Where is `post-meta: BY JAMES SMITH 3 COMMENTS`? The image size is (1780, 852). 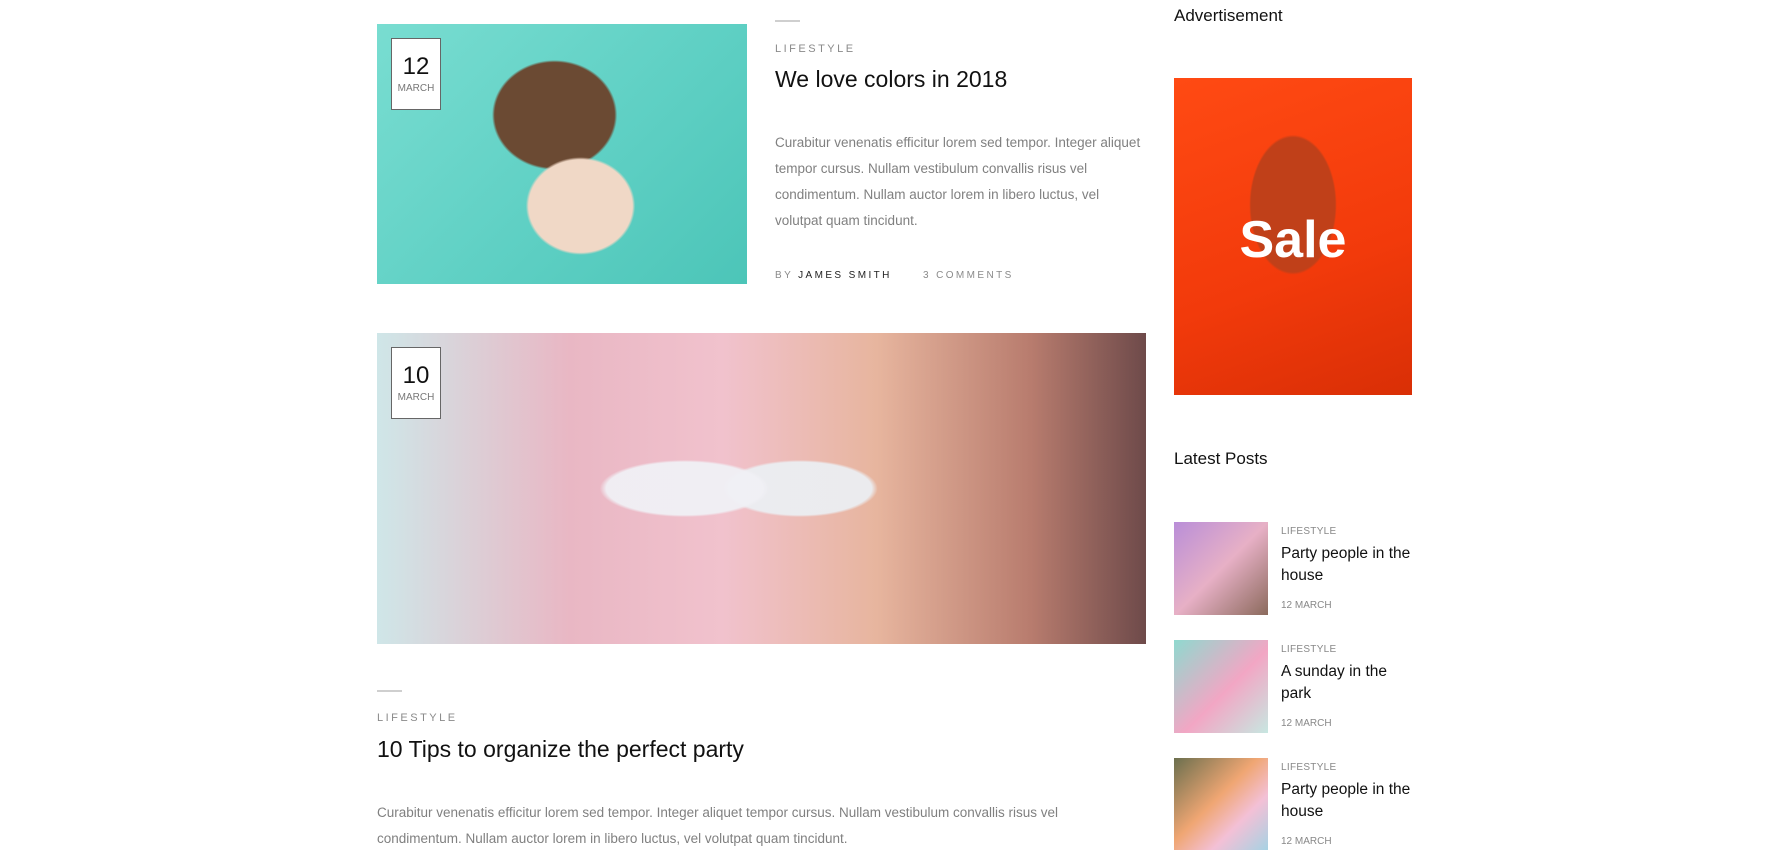
post-meta: BY JAMES SMITH 3 COMMENTS is located at coordinates (894, 275).